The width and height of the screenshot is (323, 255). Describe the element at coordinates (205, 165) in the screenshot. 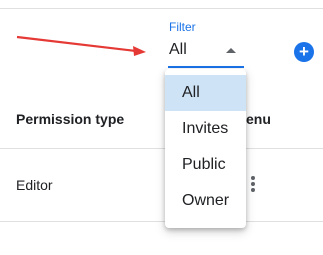

I see `menu-item-public: Public` at that location.